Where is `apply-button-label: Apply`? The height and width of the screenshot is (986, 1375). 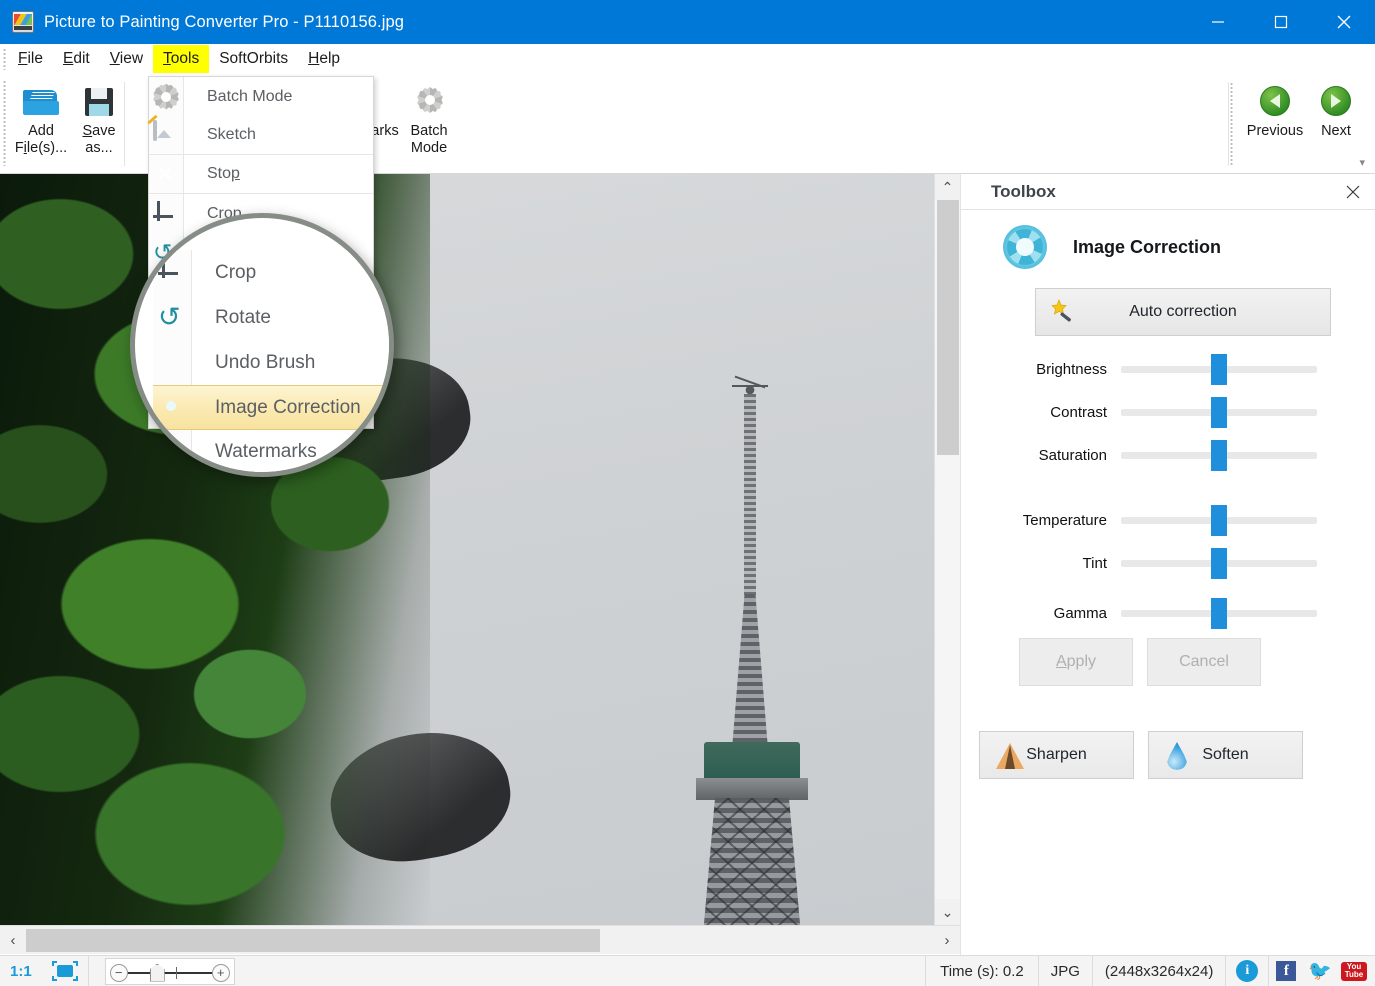
apply-button-label: Apply is located at coordinates (1076, 661).